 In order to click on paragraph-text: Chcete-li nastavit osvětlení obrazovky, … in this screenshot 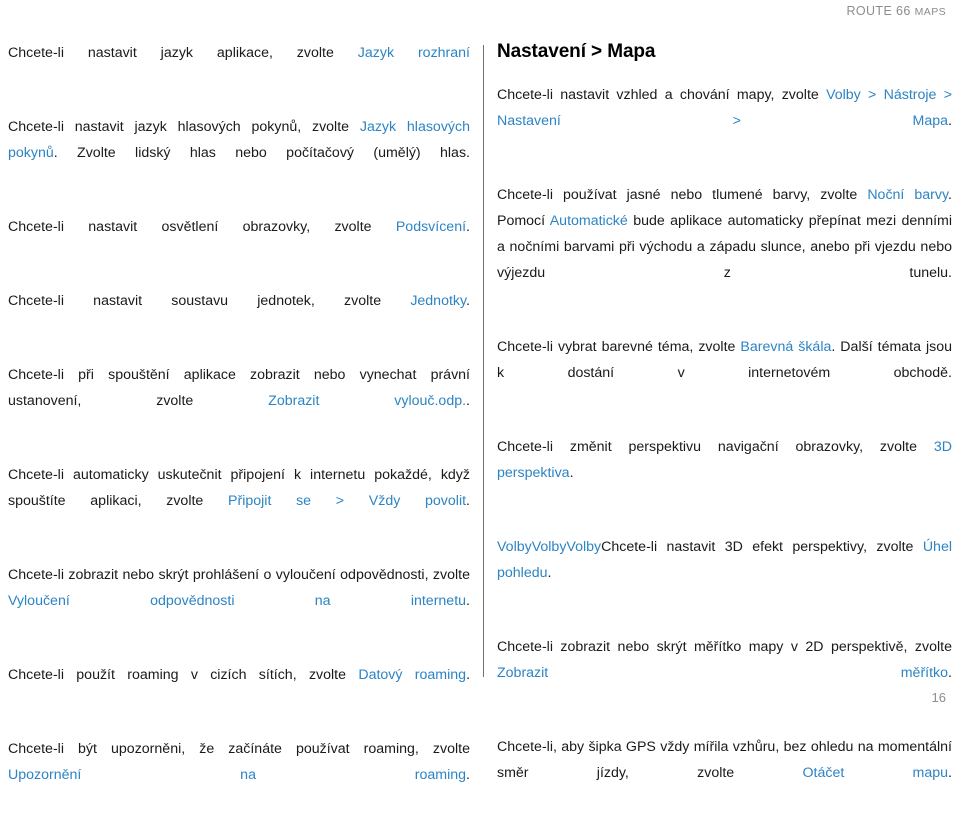, I will do `click(202, 227)`.